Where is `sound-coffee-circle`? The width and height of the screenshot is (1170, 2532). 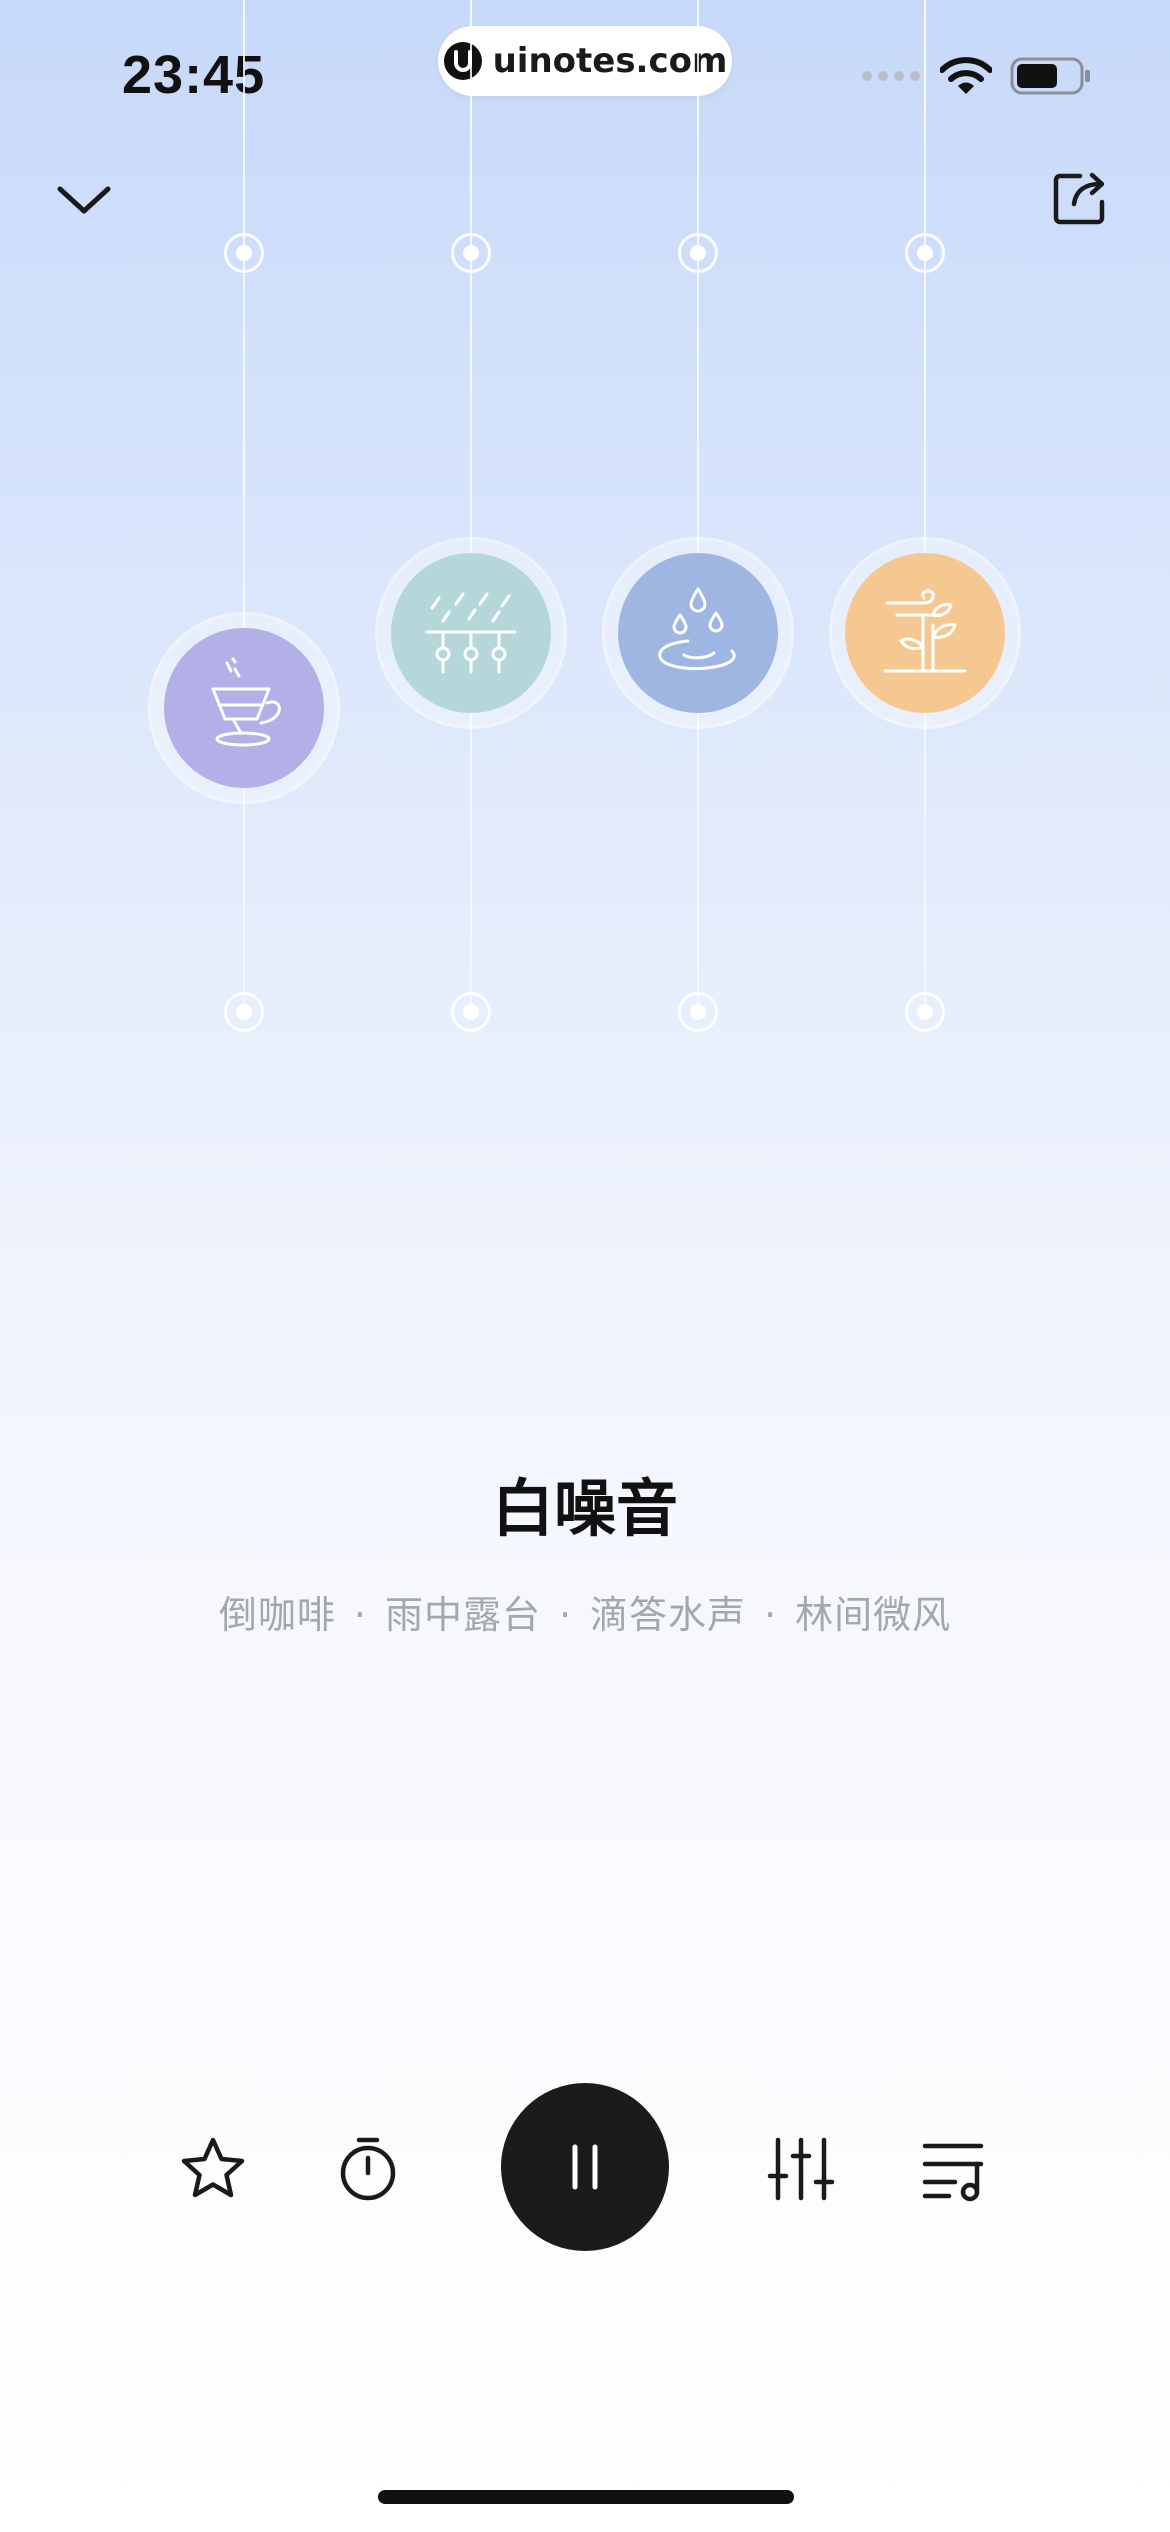 sound-coffee-circle is located at coordinates (244, 708).